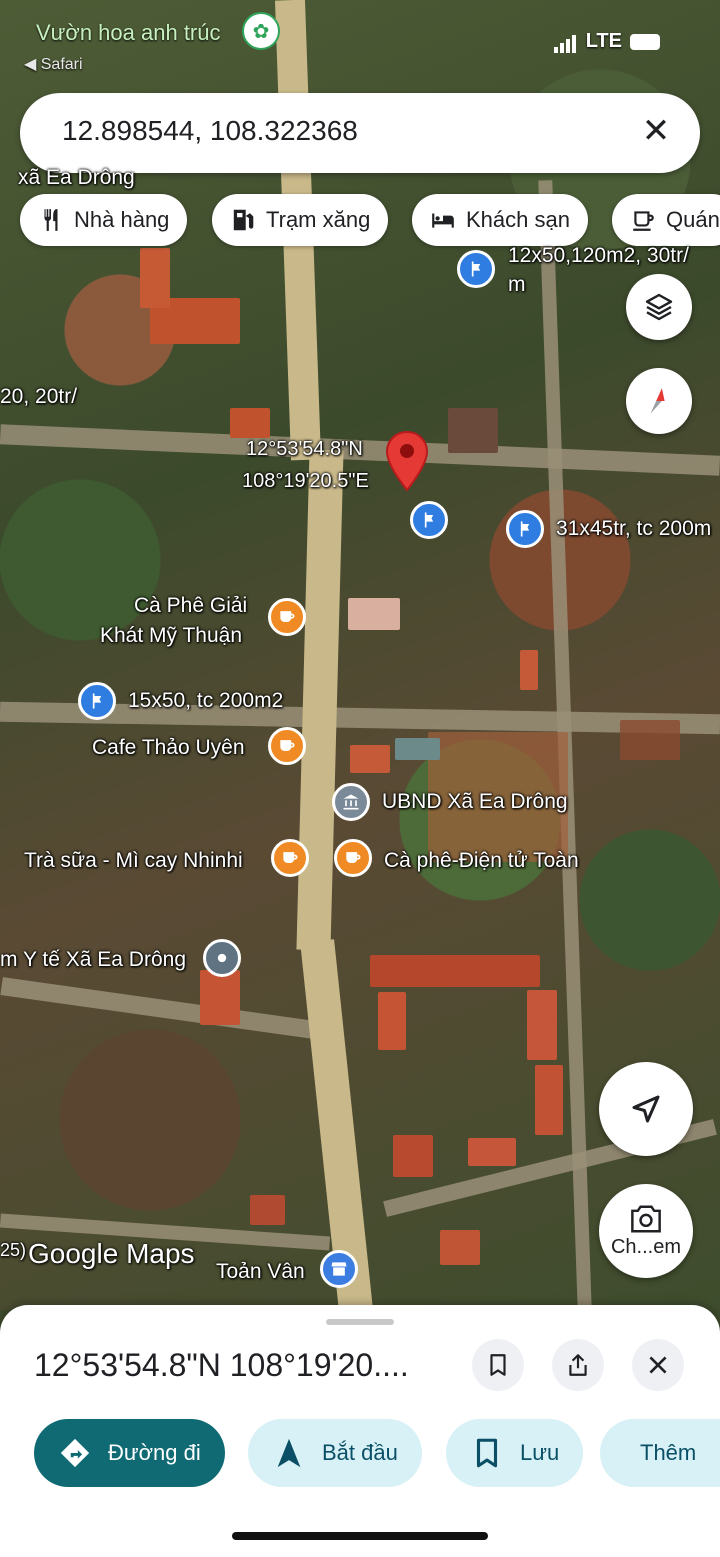  Describe the element at coordinates (646, 1246) in the screenshot. I see `lens-label: Ch...em` at that location.